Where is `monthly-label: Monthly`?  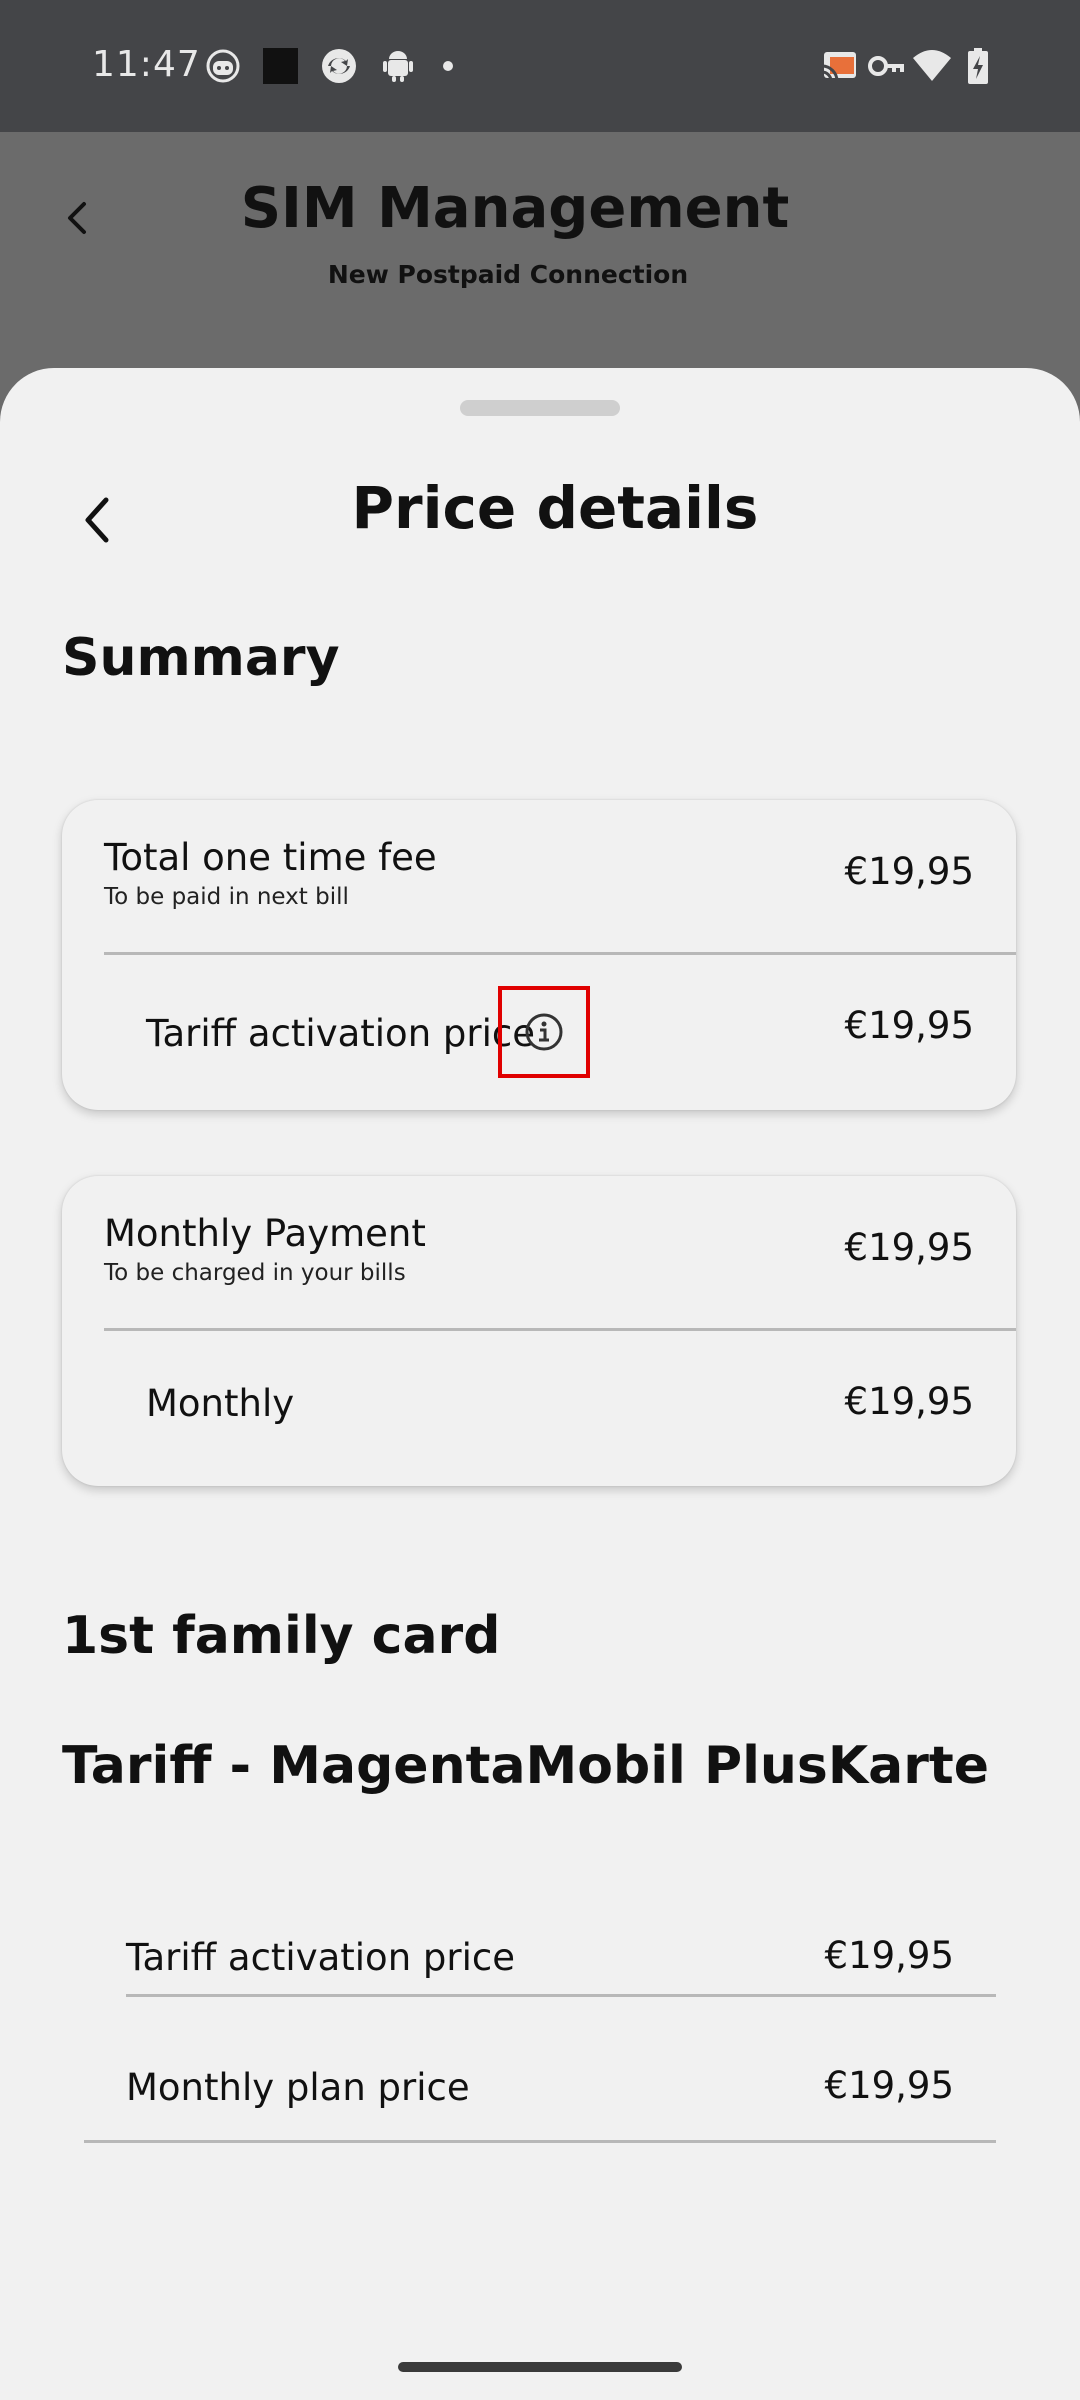 monthly-label: Monthly is located at coordinates (220, 1403).